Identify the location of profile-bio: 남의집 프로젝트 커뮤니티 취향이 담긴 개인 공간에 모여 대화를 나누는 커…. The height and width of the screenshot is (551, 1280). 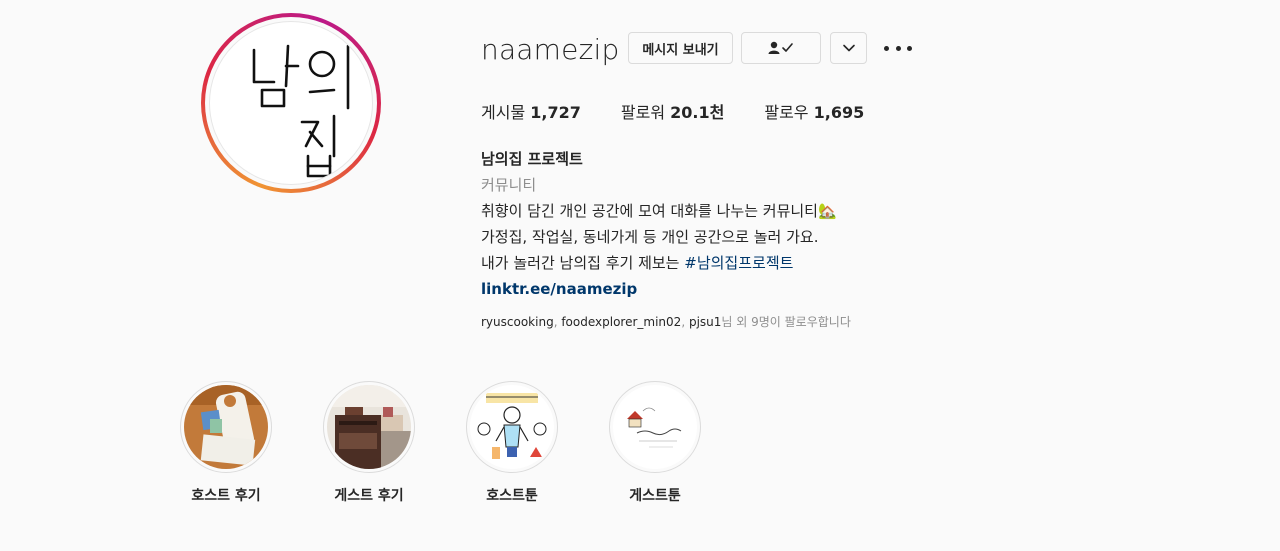
(659, 224).